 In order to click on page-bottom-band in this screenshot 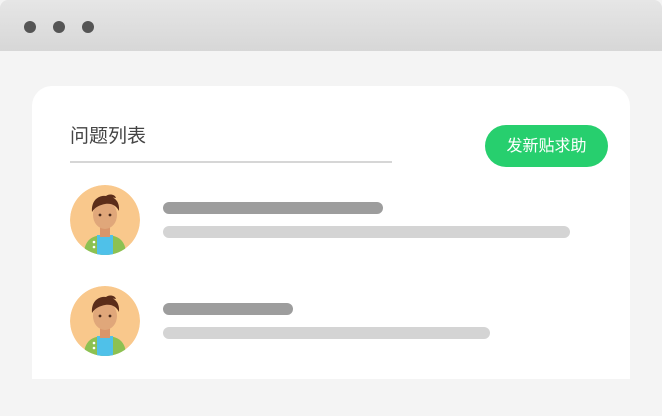, I will do `click(331, 397)`.